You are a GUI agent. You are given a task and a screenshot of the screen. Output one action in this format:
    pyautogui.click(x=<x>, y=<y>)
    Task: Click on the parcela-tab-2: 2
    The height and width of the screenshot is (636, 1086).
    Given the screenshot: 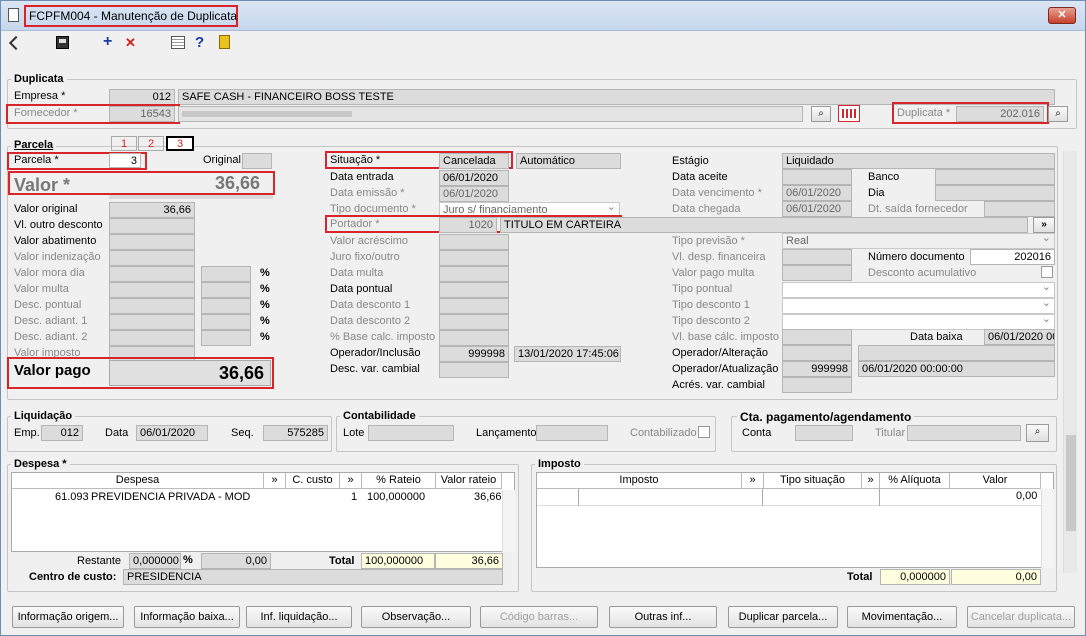 What is the action you would take?
    pyautogui.click(x=151, y=143)
    